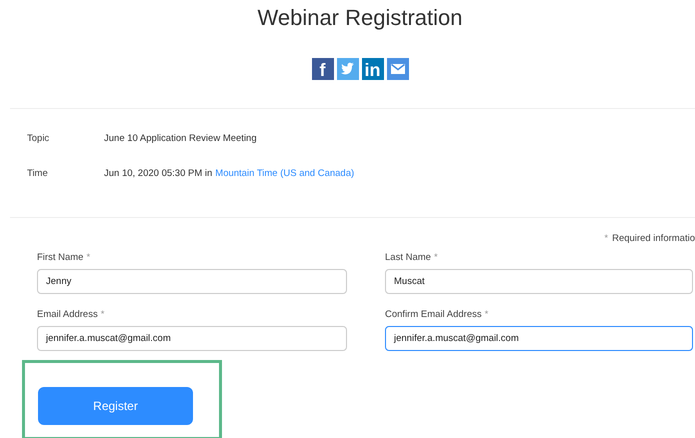  What do you see at coordinates (38, 138) in the screenshot?
I see `detail-label: Topic` at bounding box center [38, 138].